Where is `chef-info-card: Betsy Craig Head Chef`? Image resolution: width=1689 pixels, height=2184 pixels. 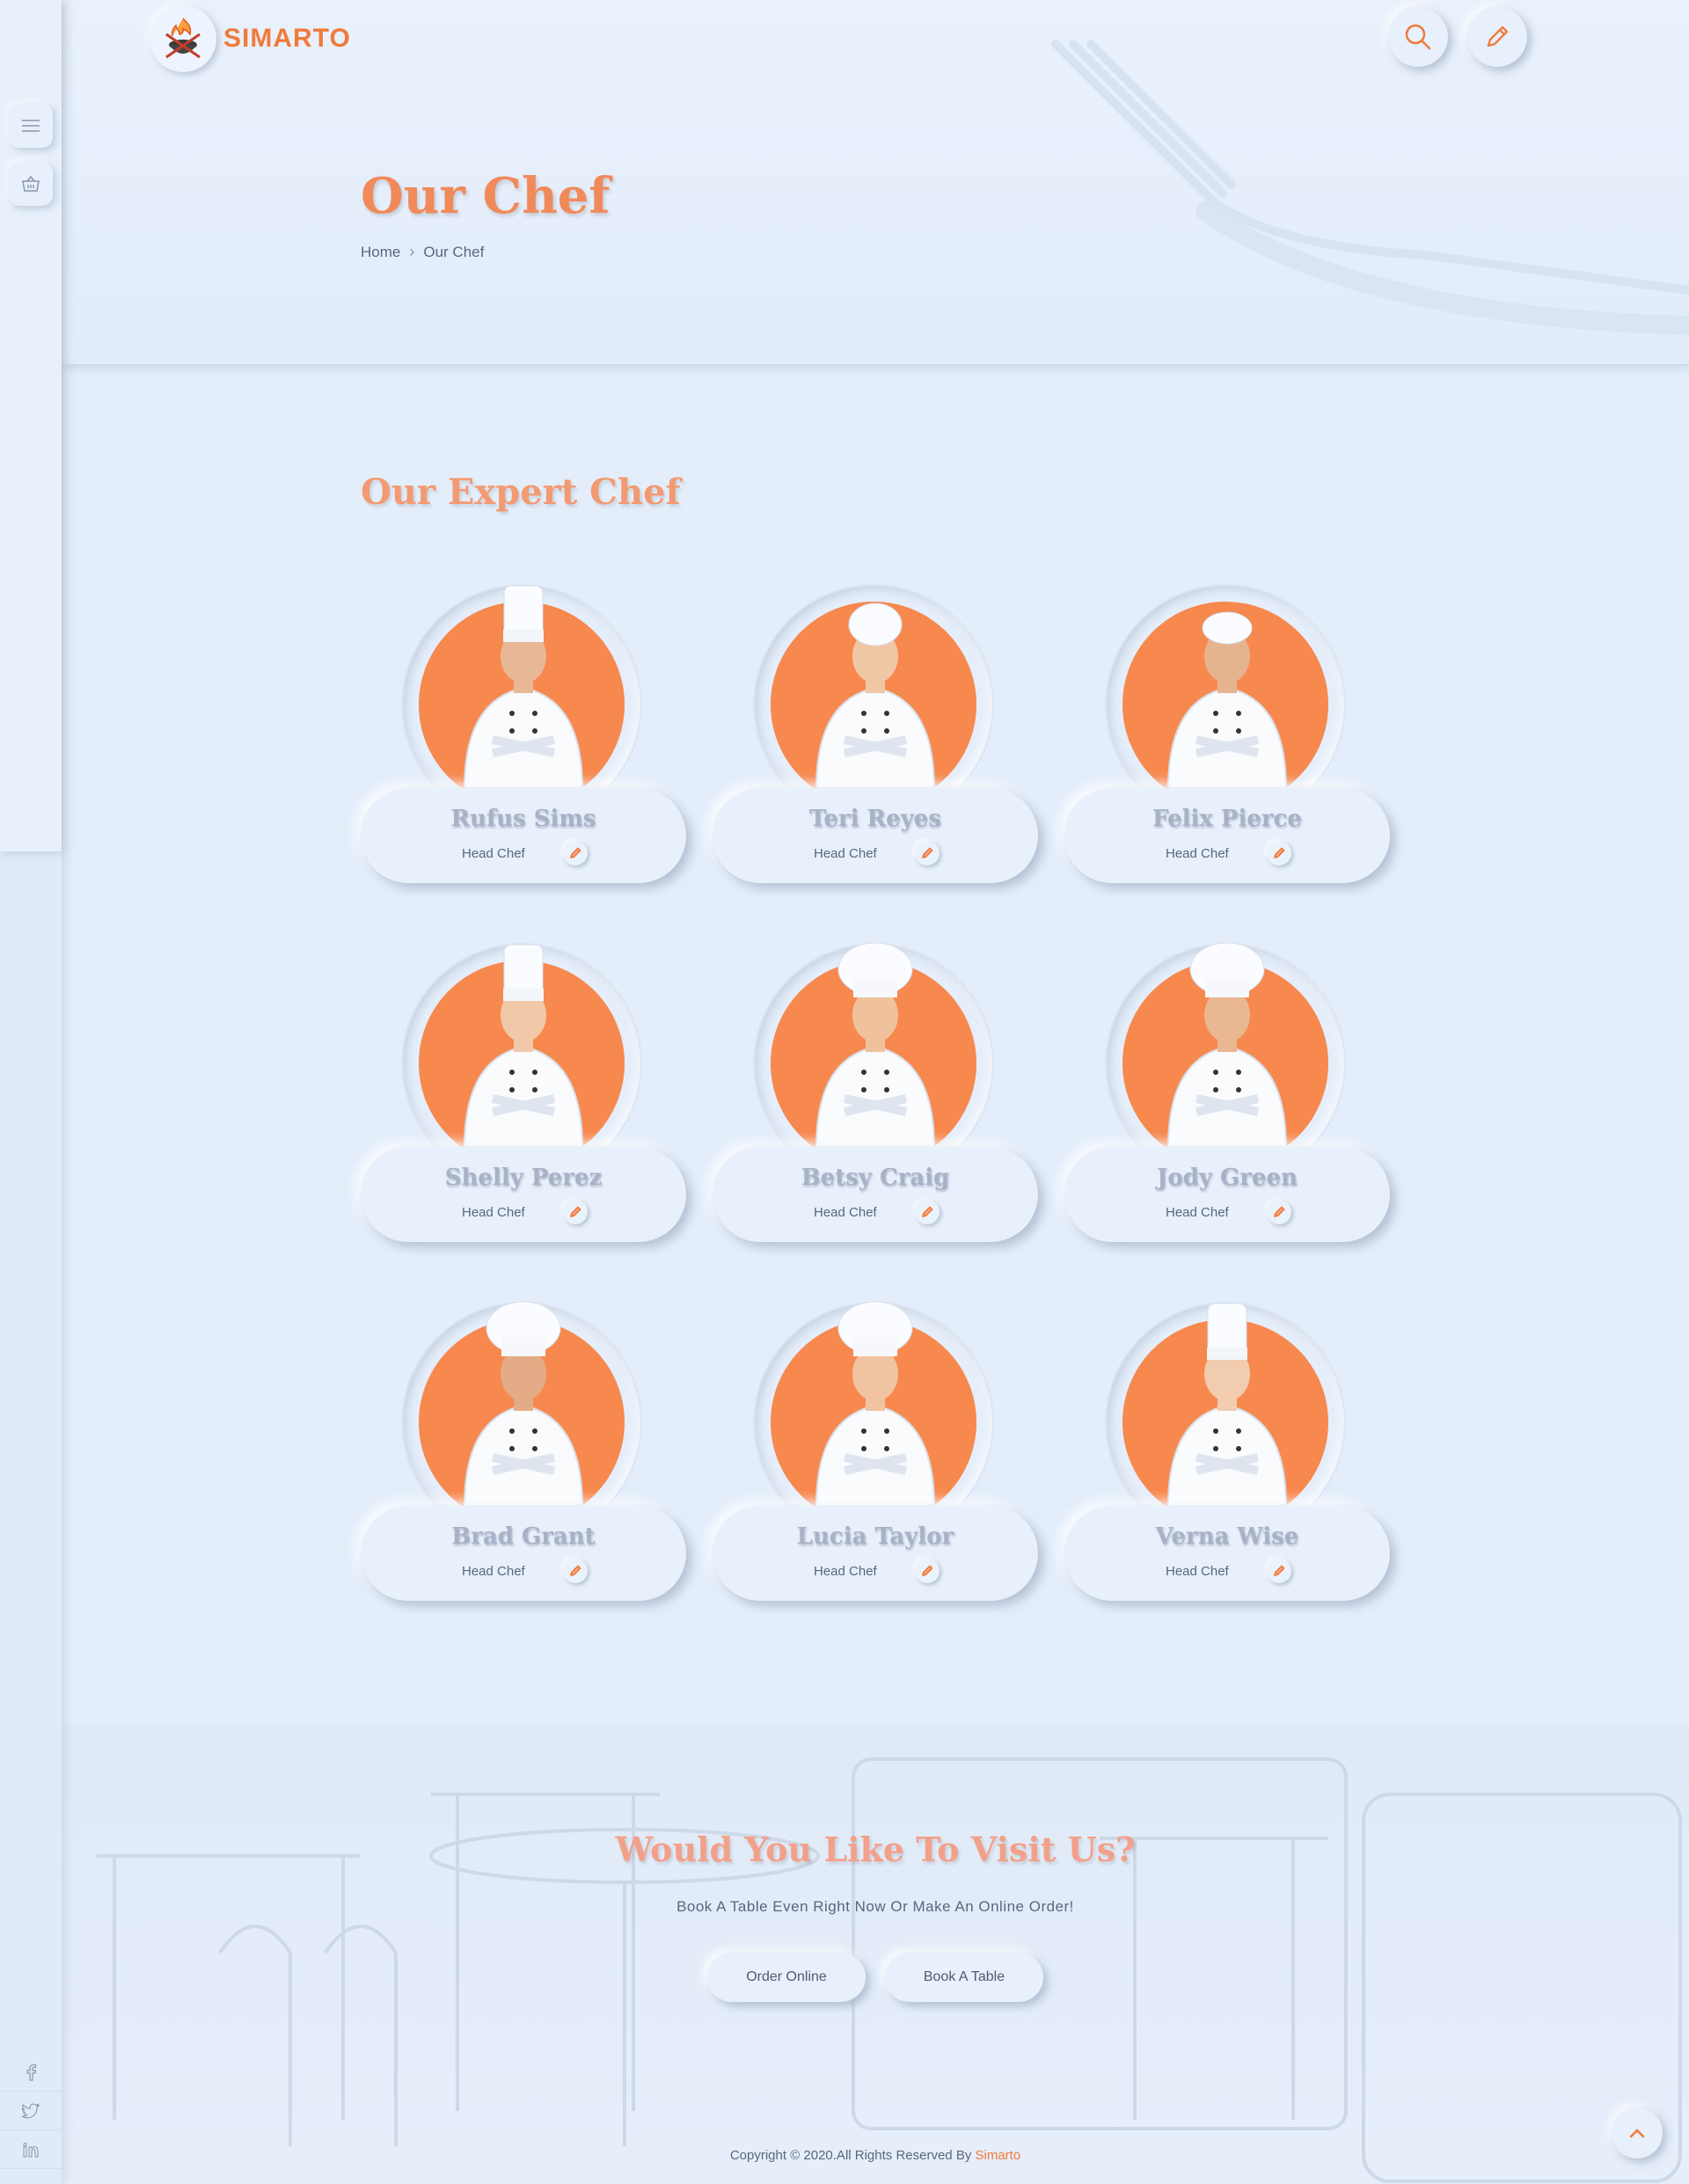 chef-info-card: Betsy Craig Head Chef is located at coordinates (875, 1194).